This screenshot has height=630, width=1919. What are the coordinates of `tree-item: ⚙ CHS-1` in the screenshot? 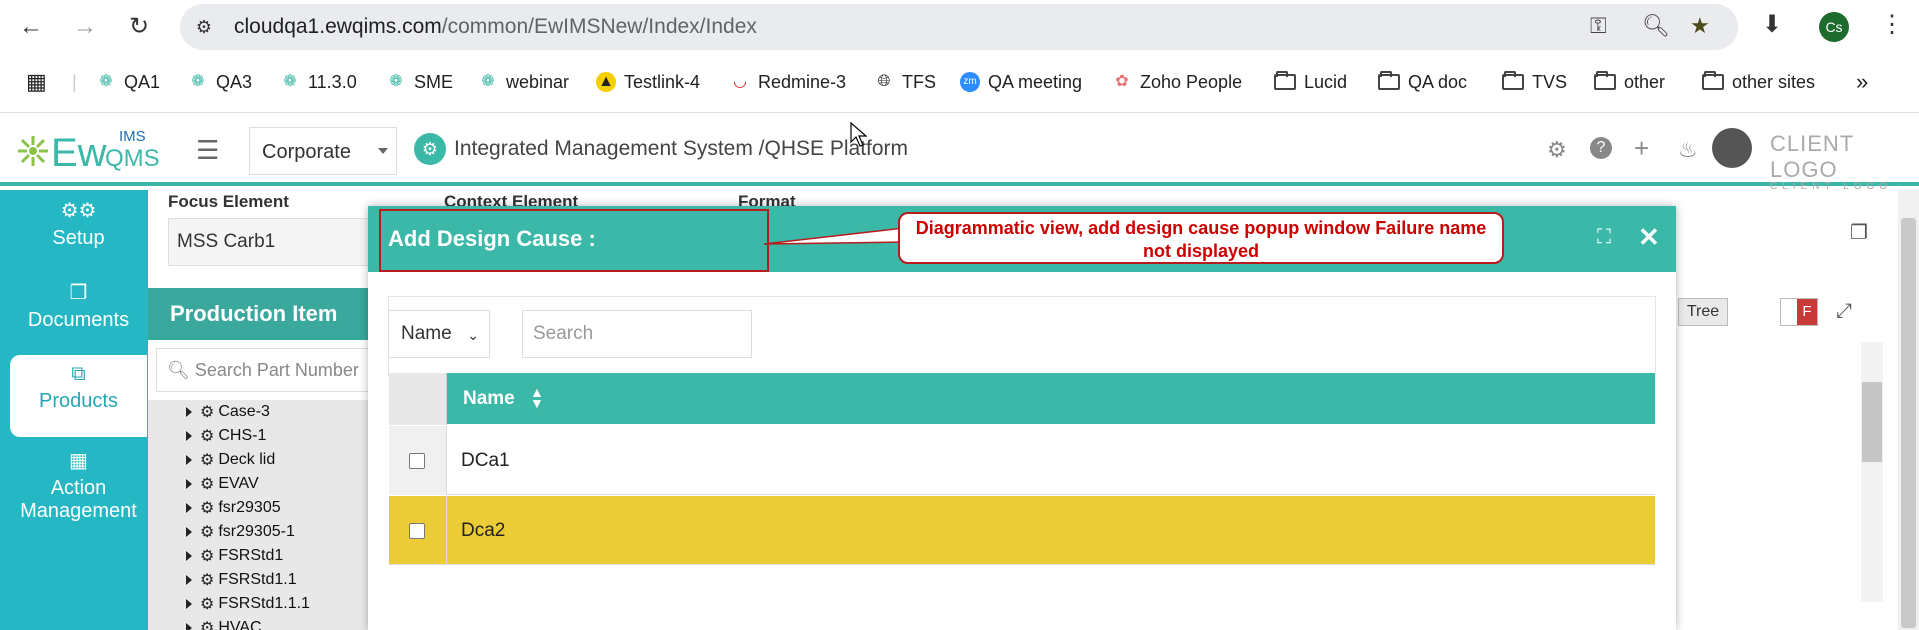 It's located at (226, 436).